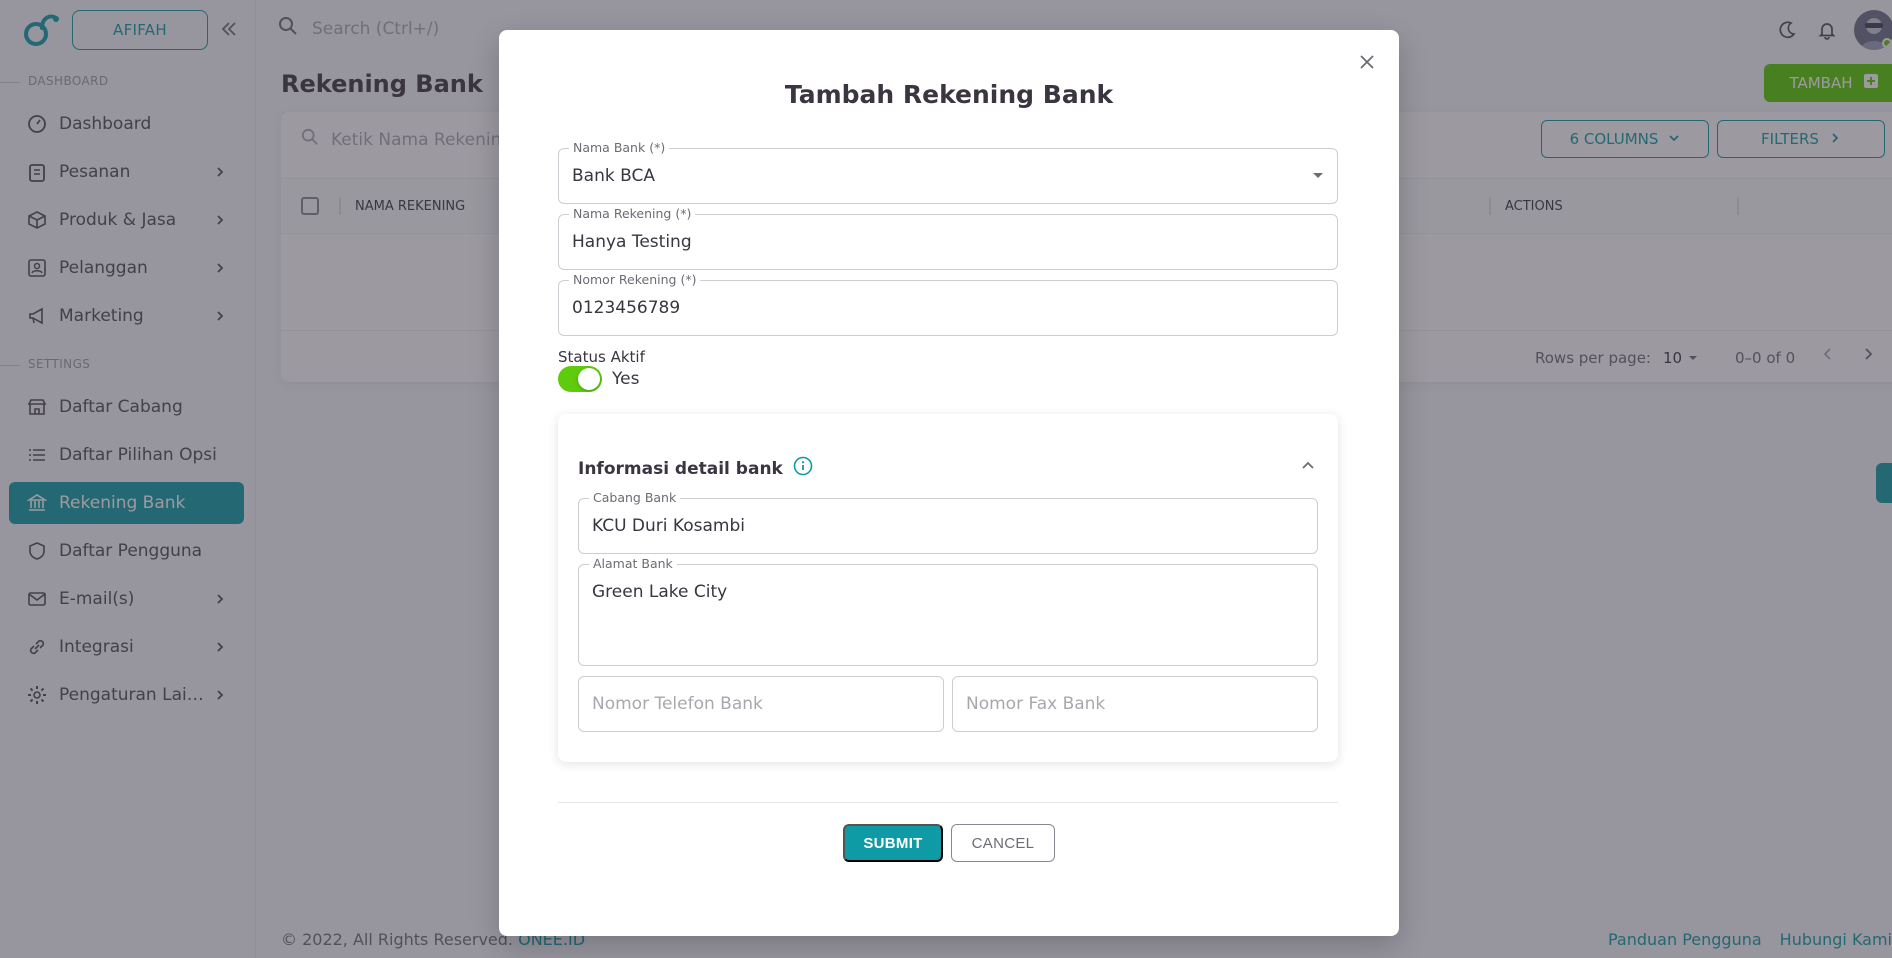 The width and height of the screenshot is (1892, 958). What do you see at coordinates (680, 468) in the screenshot?
I see `bank-detail-title: Informasi detail bank` at bounding box center [680, 468].